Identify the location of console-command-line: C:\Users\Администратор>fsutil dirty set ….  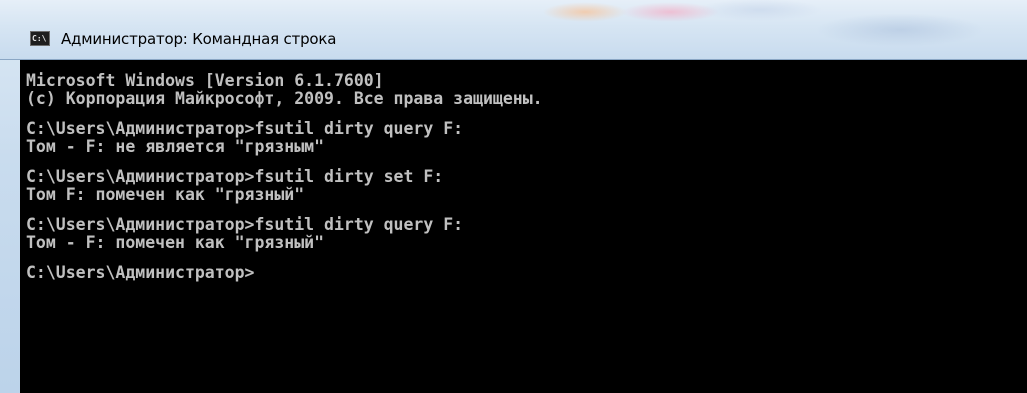
(235, 176).